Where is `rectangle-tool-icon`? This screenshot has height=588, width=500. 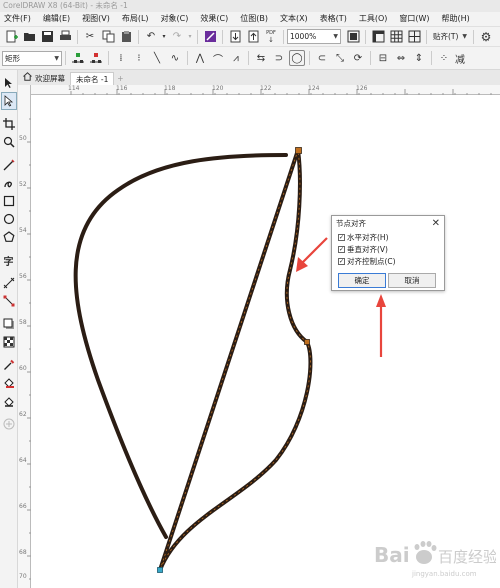
rectangle-tool-icon is located at coordinates (9, 201).